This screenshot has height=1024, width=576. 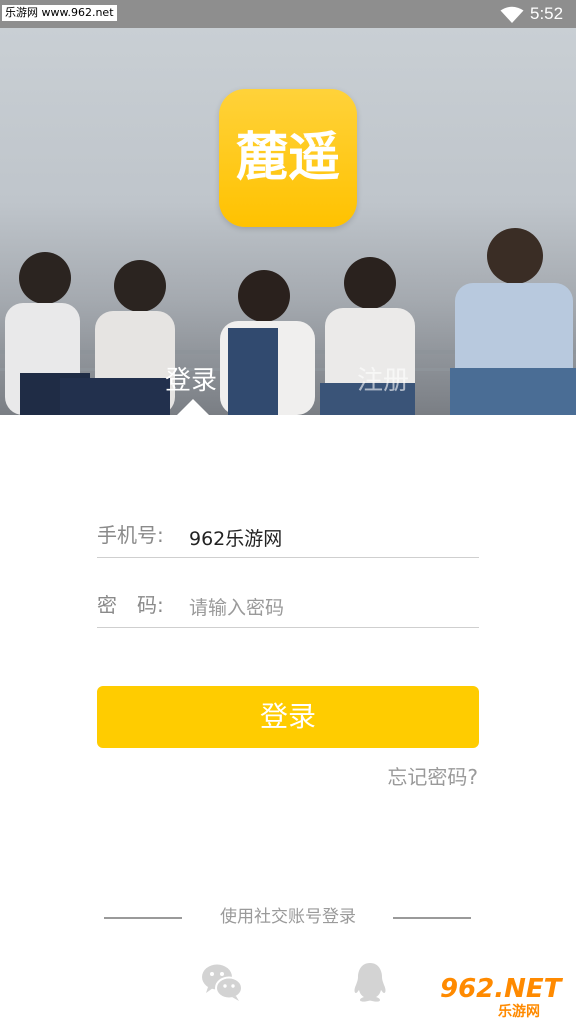 I want to click on status-bar: 乐游网 www.962.net 5:52, so click(x=288, y=14).